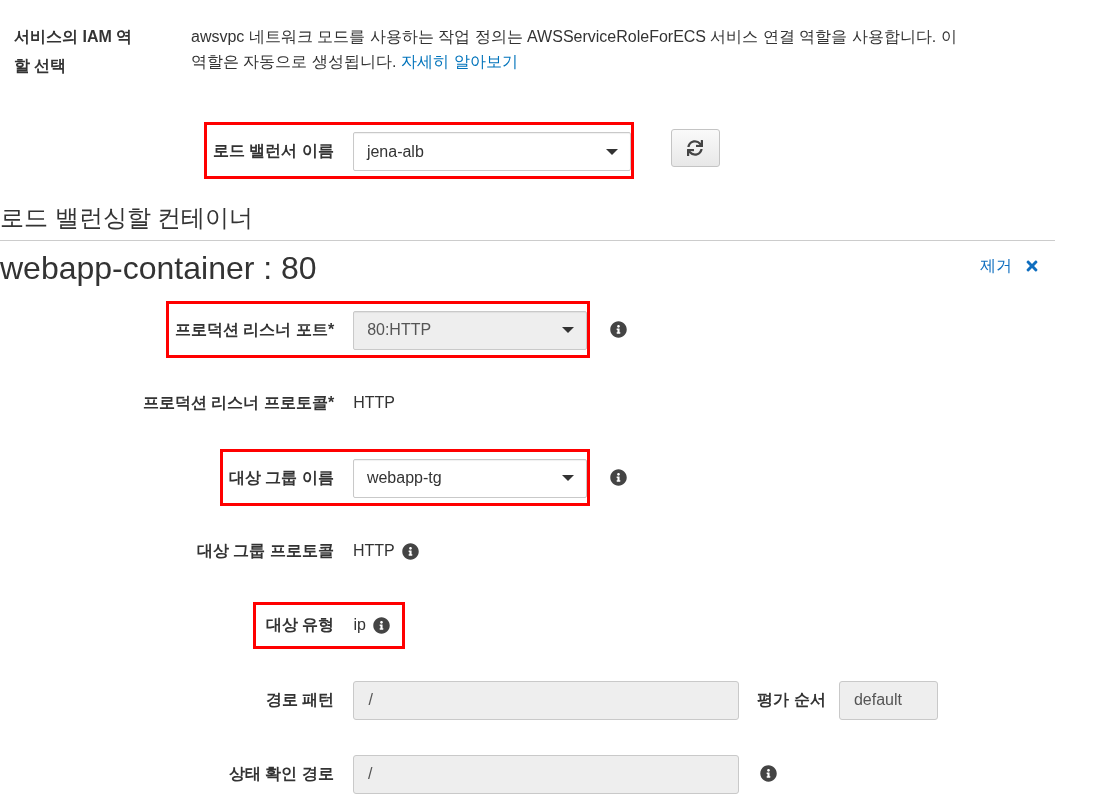  Describe the element at coordinates (265, 550) in the screenshot. I see `field-label: 대상 그룹 프로토콜` at that location.